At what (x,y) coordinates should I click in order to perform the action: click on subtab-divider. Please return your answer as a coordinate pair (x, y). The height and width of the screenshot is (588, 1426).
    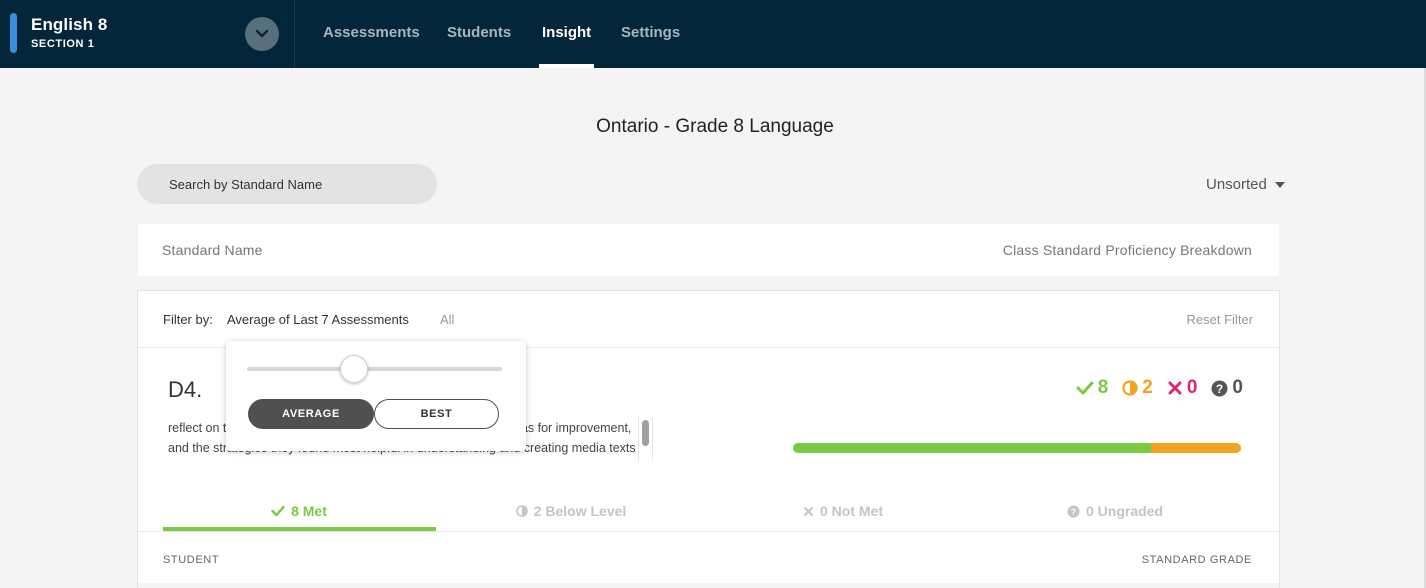
    Looking at the image, I should click on (708, 531).